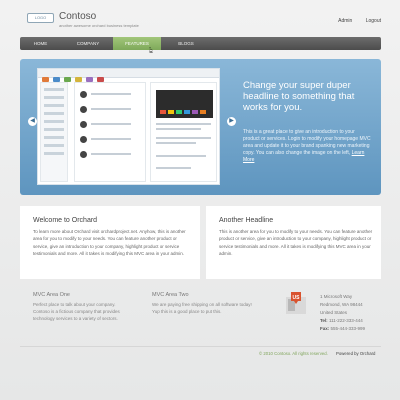  Describe the element at coordinates (336, 296) in the screenshot. I see `address-street: 1 Microsoft Way` at that location.